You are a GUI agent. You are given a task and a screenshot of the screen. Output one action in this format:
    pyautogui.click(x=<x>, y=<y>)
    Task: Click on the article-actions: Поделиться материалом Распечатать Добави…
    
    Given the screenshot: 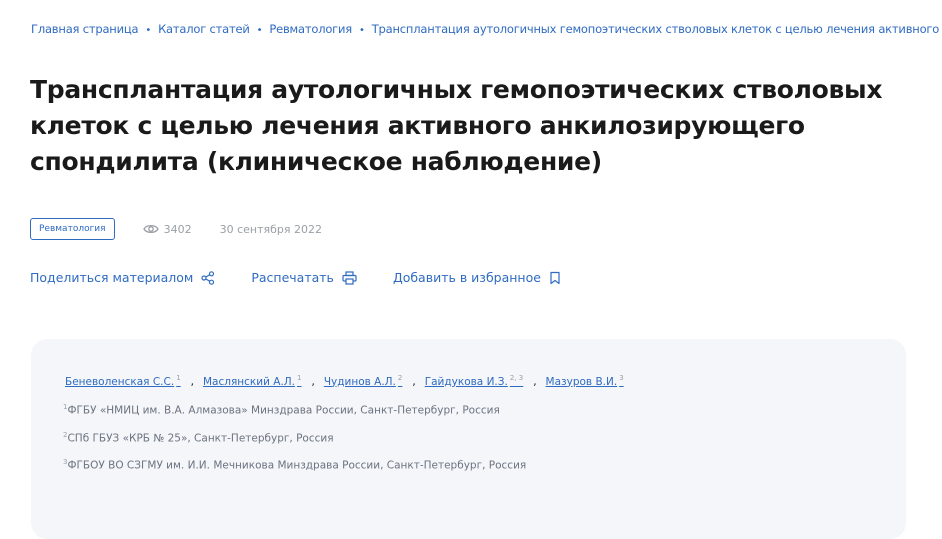 What is the action you would take?
    pyautogui.click(x=313, y=277)
    